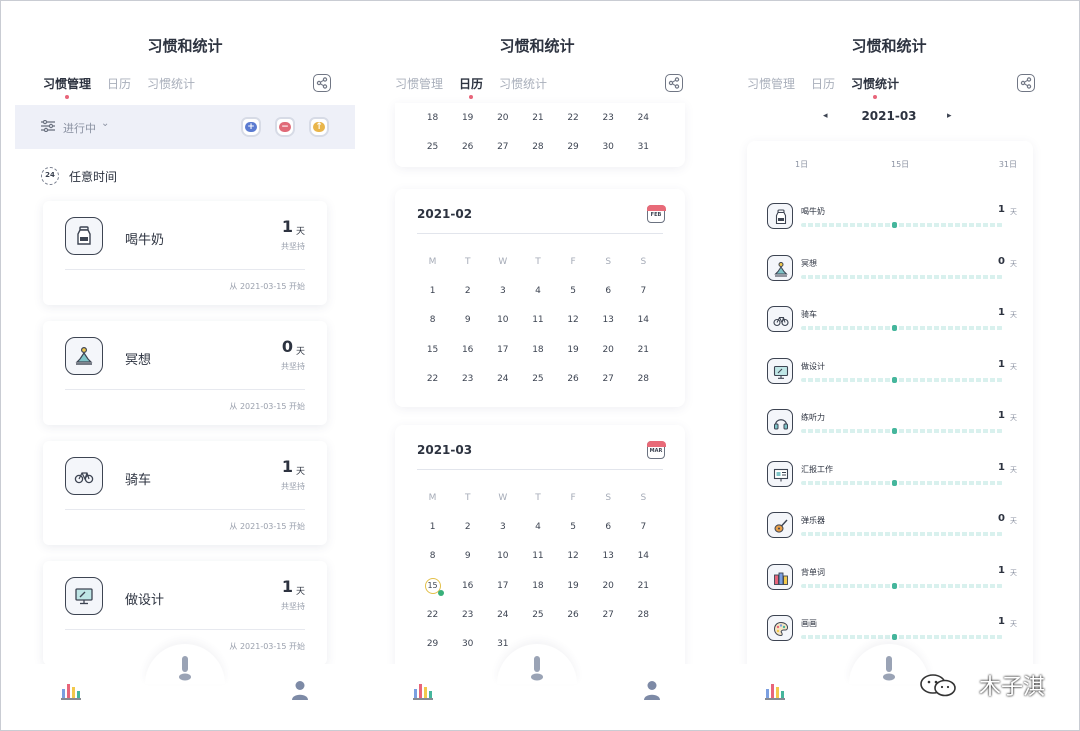 This screenshot has width=1080, height=731. What do you see at coordinates (285, 127) in the screenshot?
I see `remove-habit-button: −` at bounding box center [285, 127].